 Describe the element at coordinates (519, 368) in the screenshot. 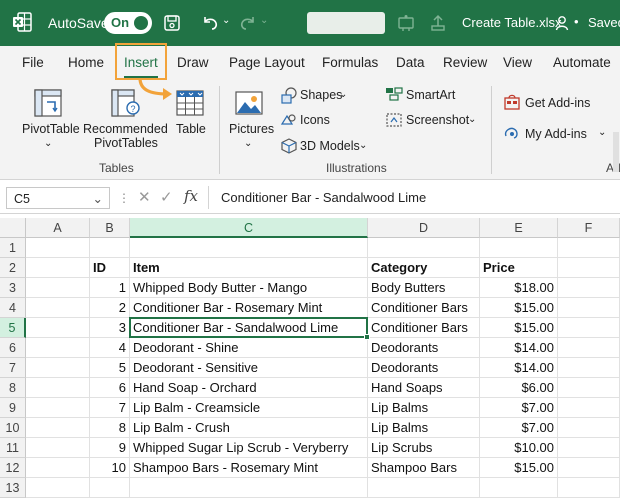

I see `cell-e7: $14.00` at that location.